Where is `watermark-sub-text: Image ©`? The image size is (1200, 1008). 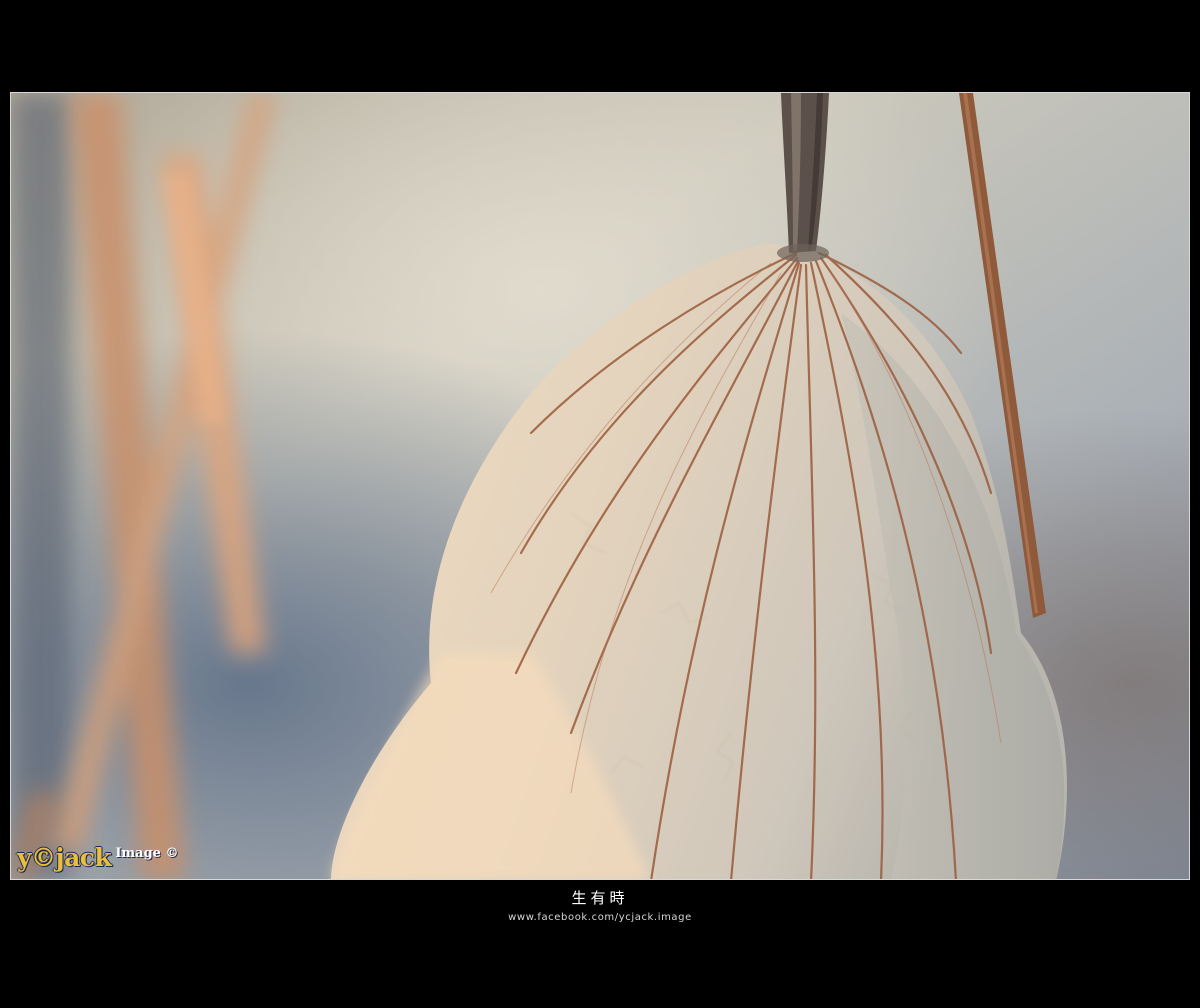
watermark-sub-text: Image © is located at coordinates (147, 853).